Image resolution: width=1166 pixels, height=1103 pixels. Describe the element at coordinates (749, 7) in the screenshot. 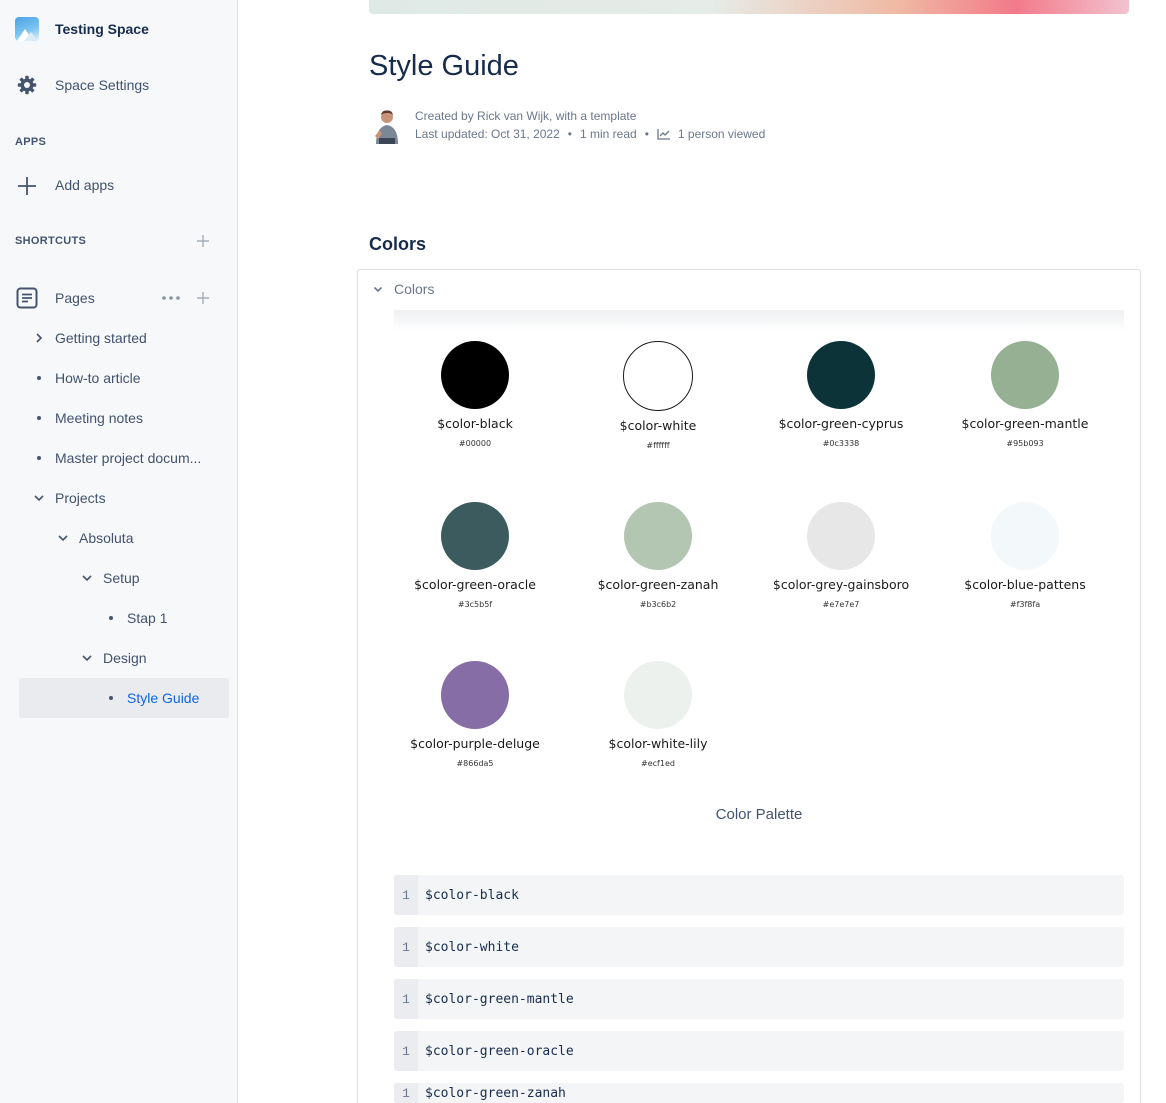

I see `header-image` at that location.